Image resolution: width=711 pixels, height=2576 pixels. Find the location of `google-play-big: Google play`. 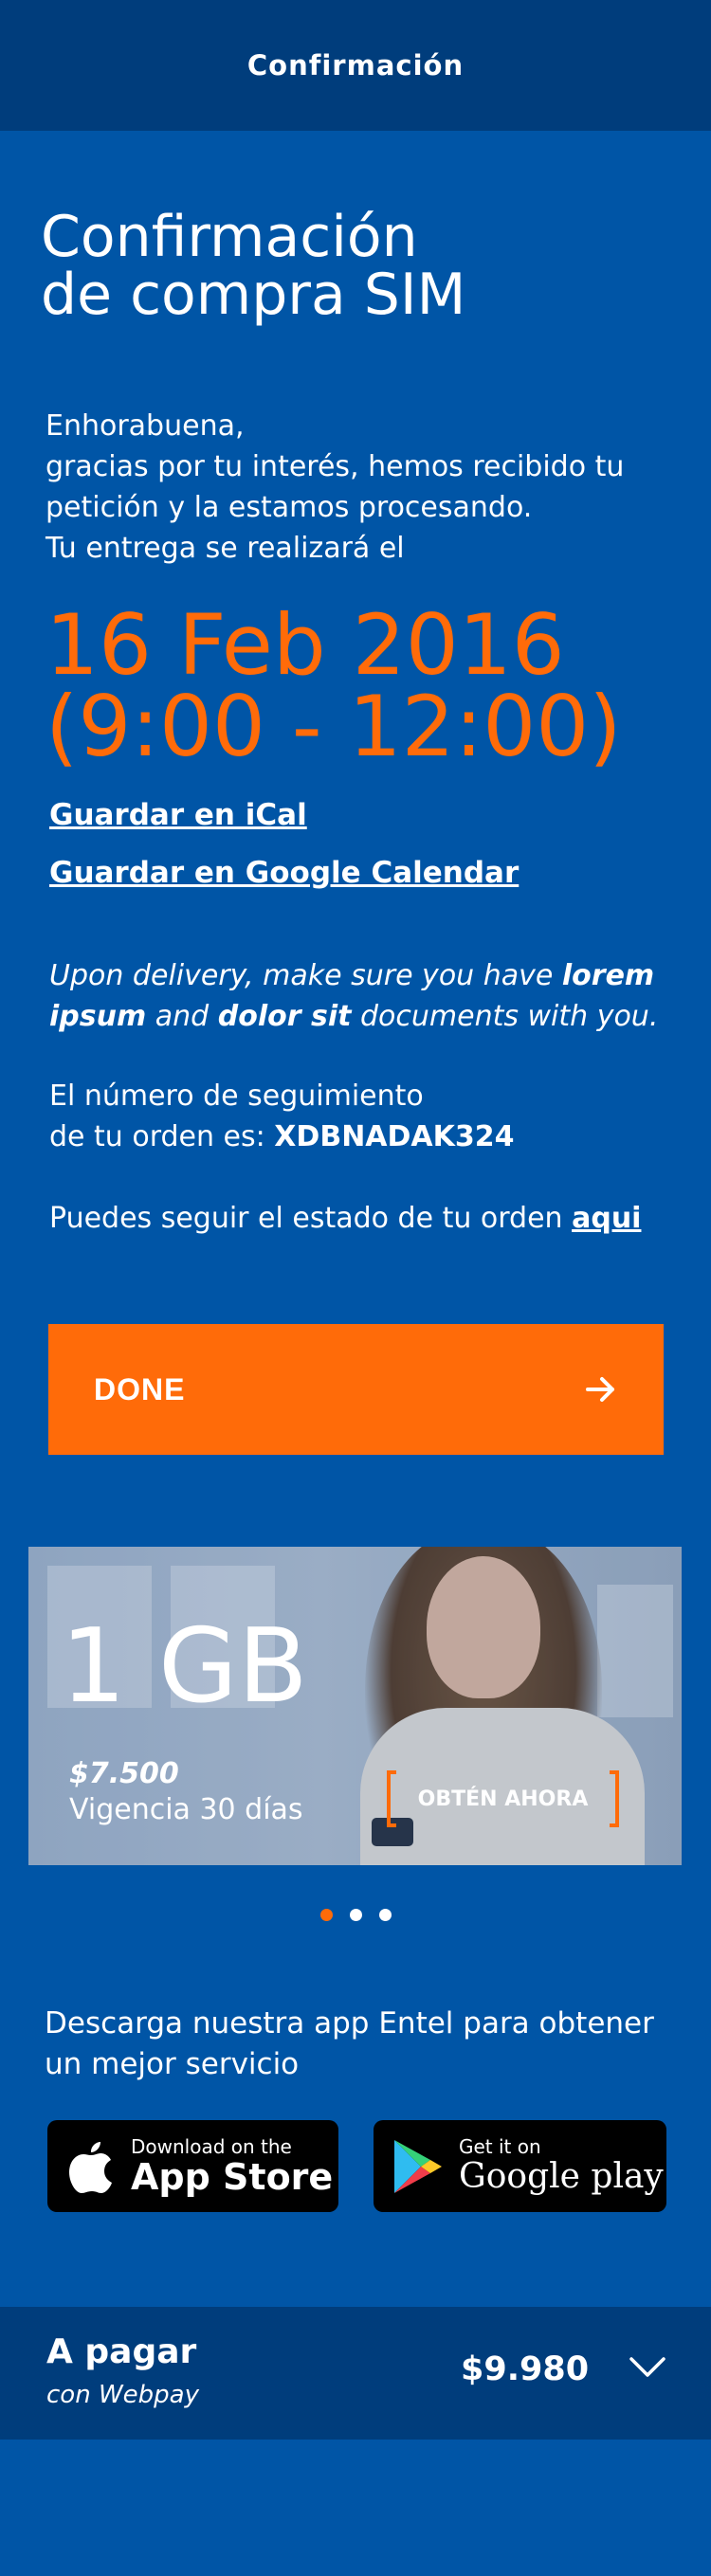

google-play-big: Google play is located at coordinates (561, 2176).